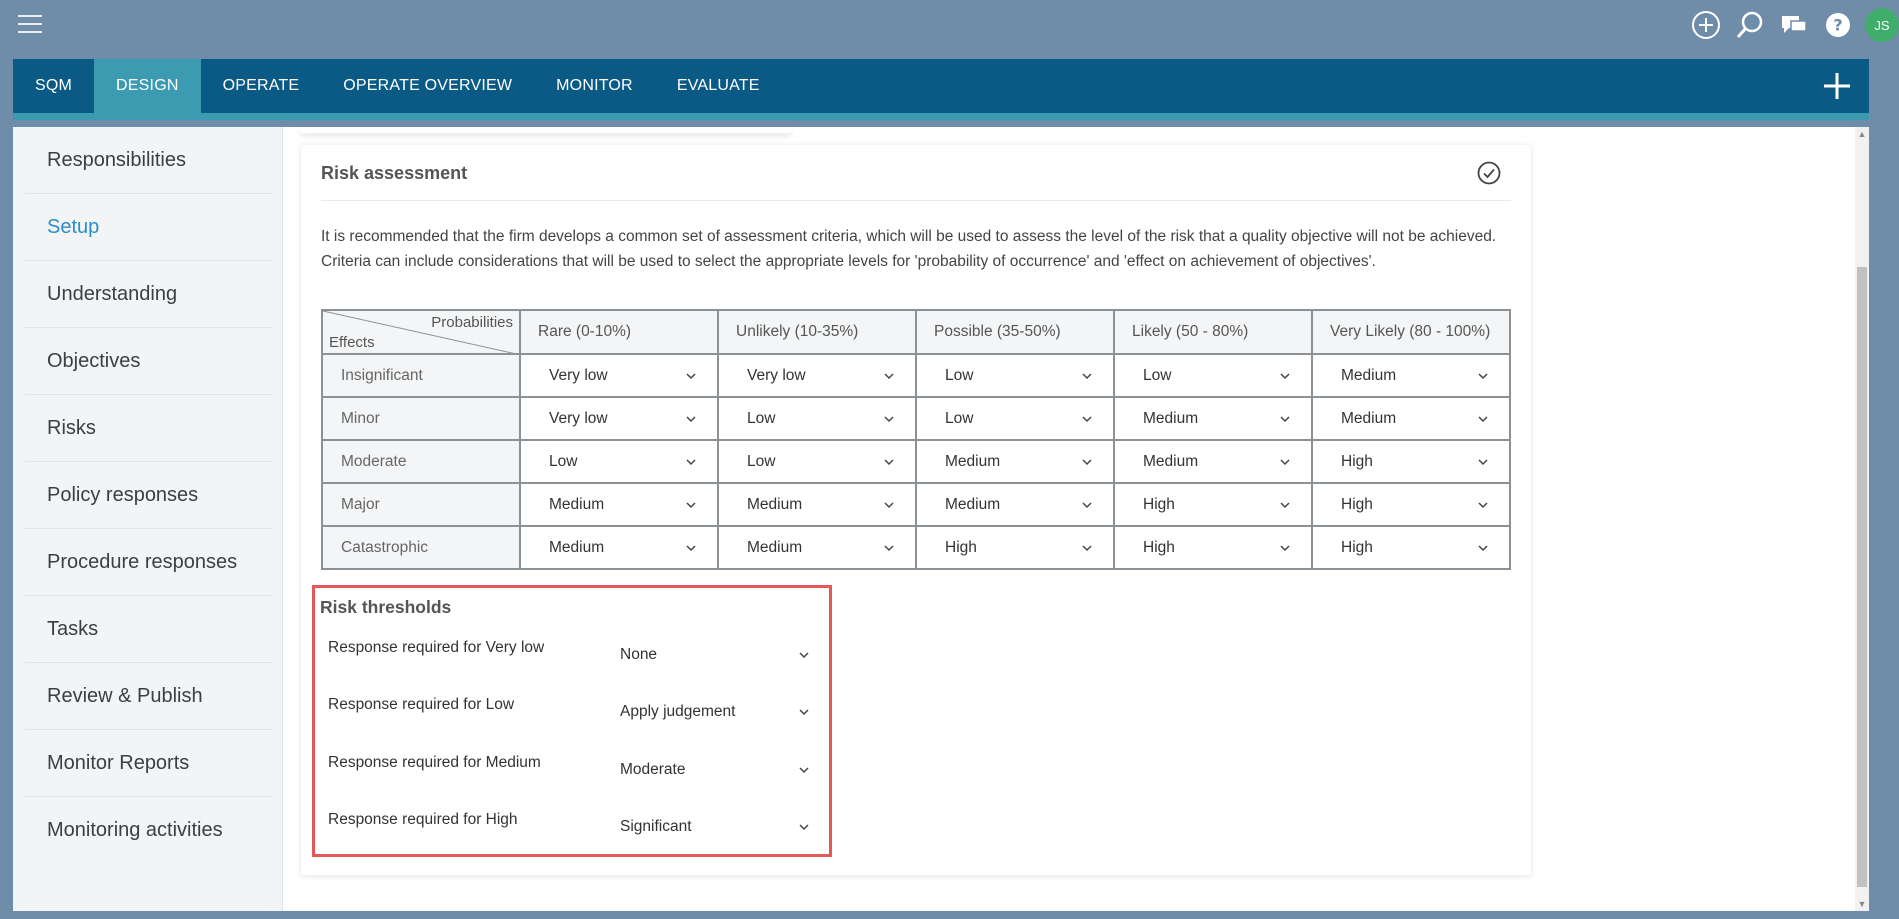 Image resolution: width=1899 pixels, height=919 pixels. I want to click on select-value: High, so click(1357, 461).